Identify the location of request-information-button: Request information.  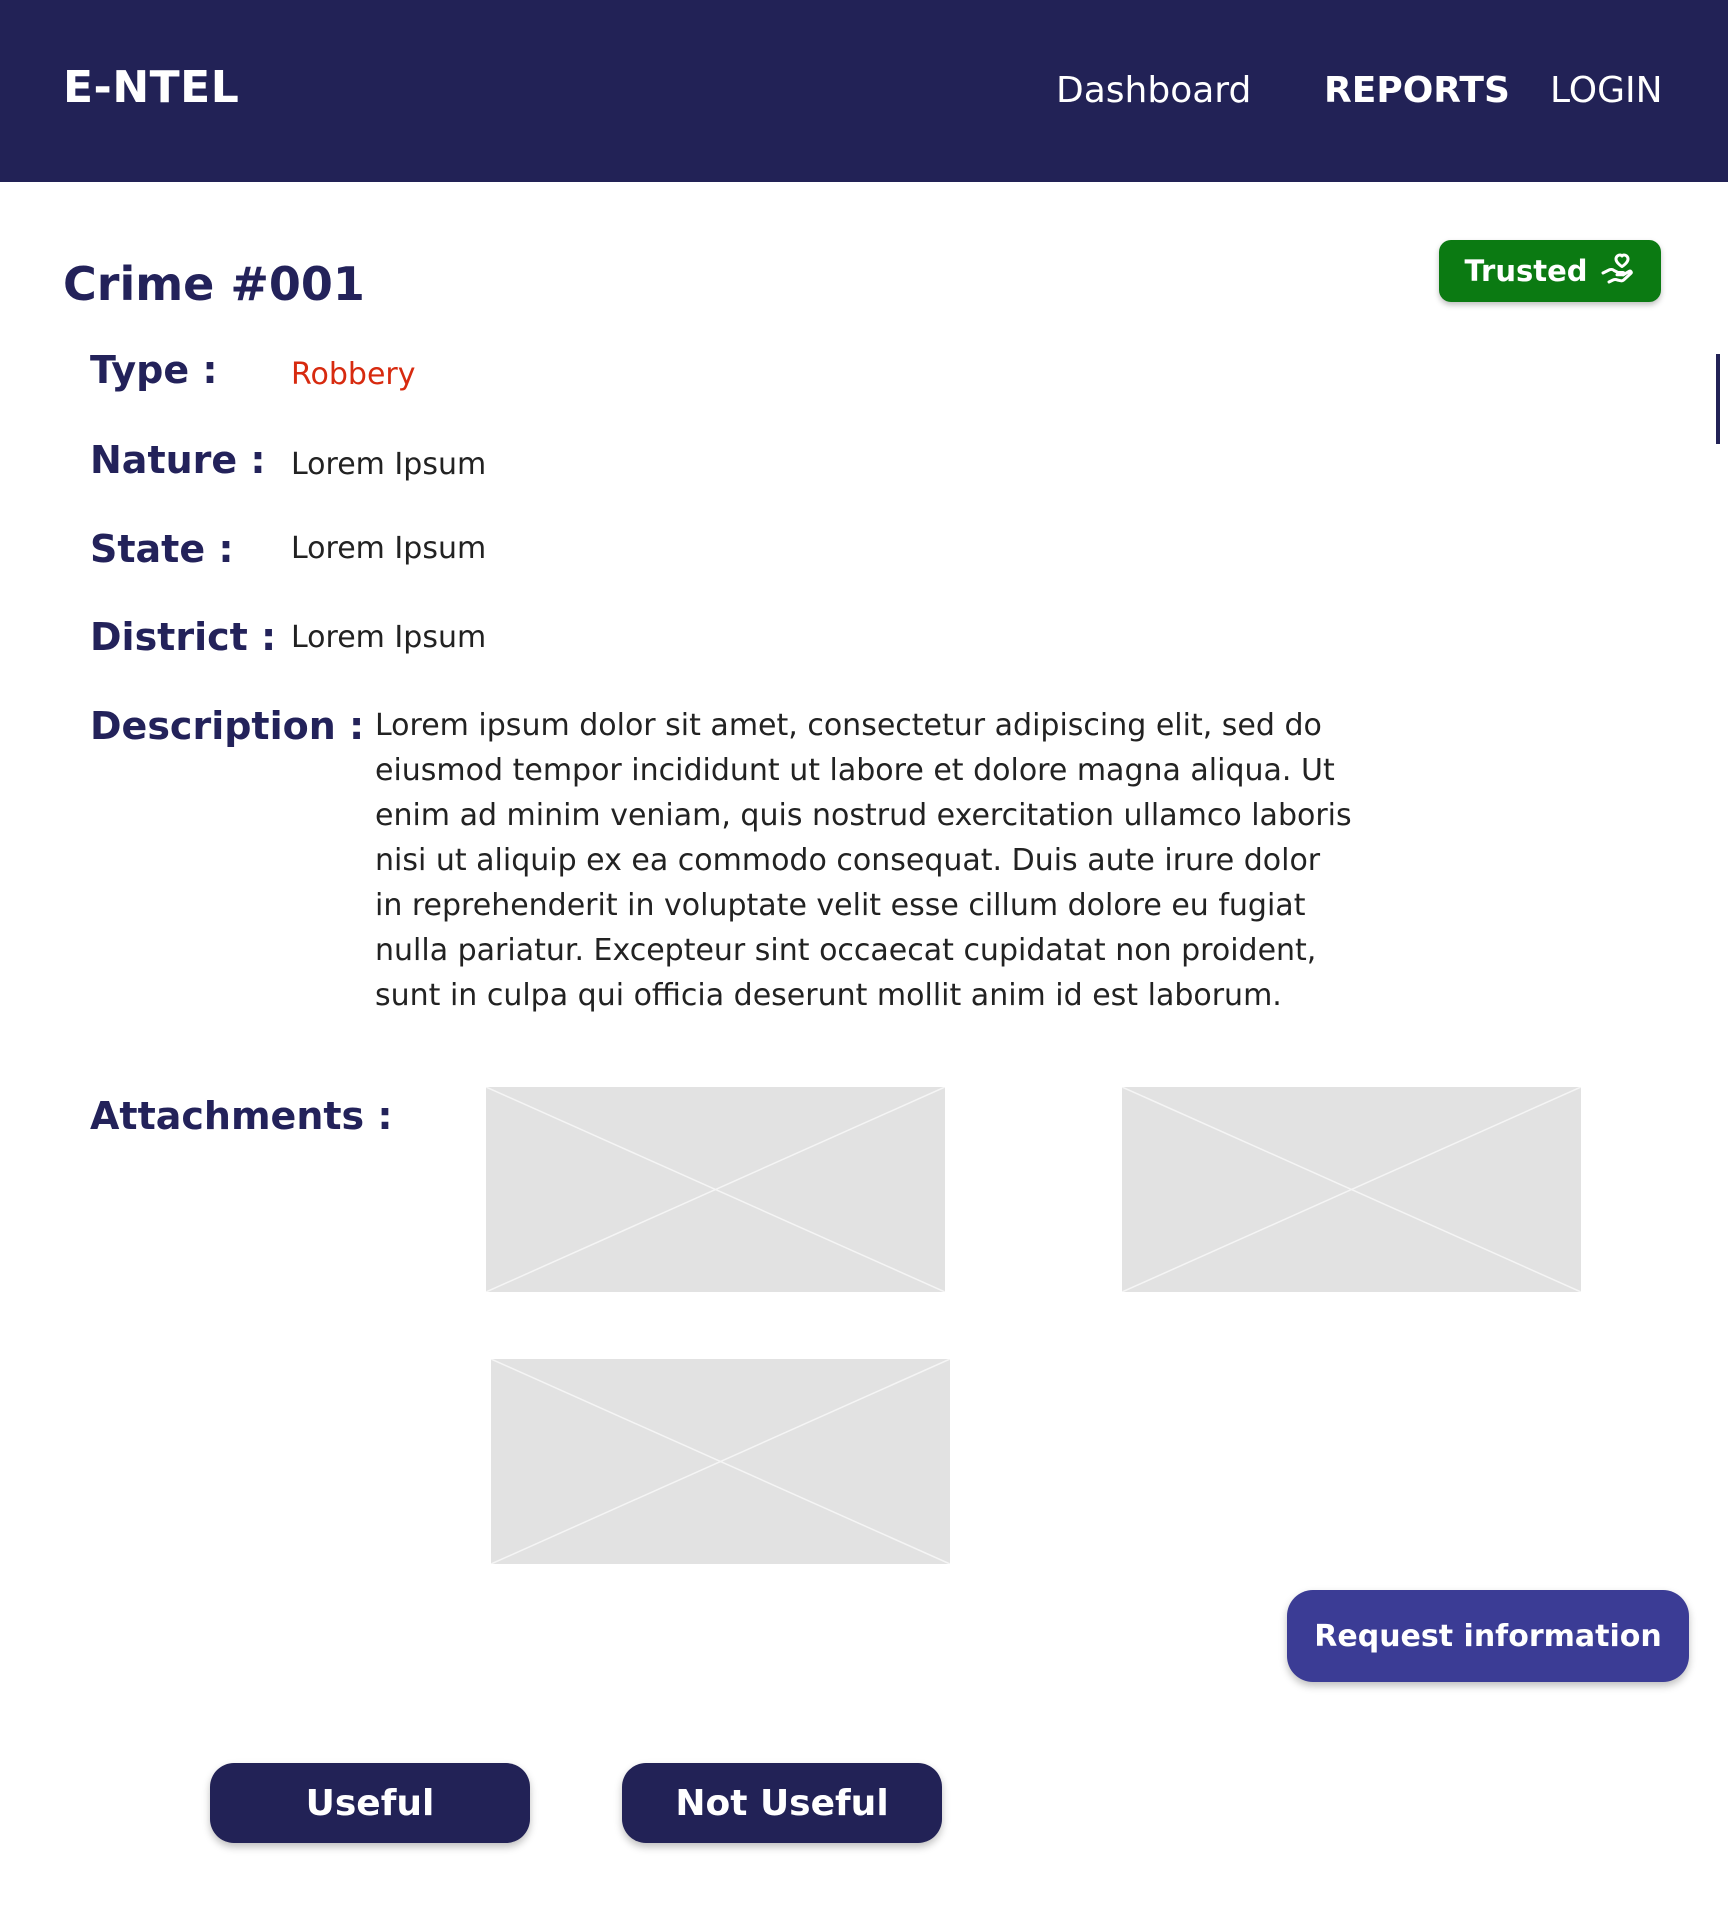
(1488, 1636).